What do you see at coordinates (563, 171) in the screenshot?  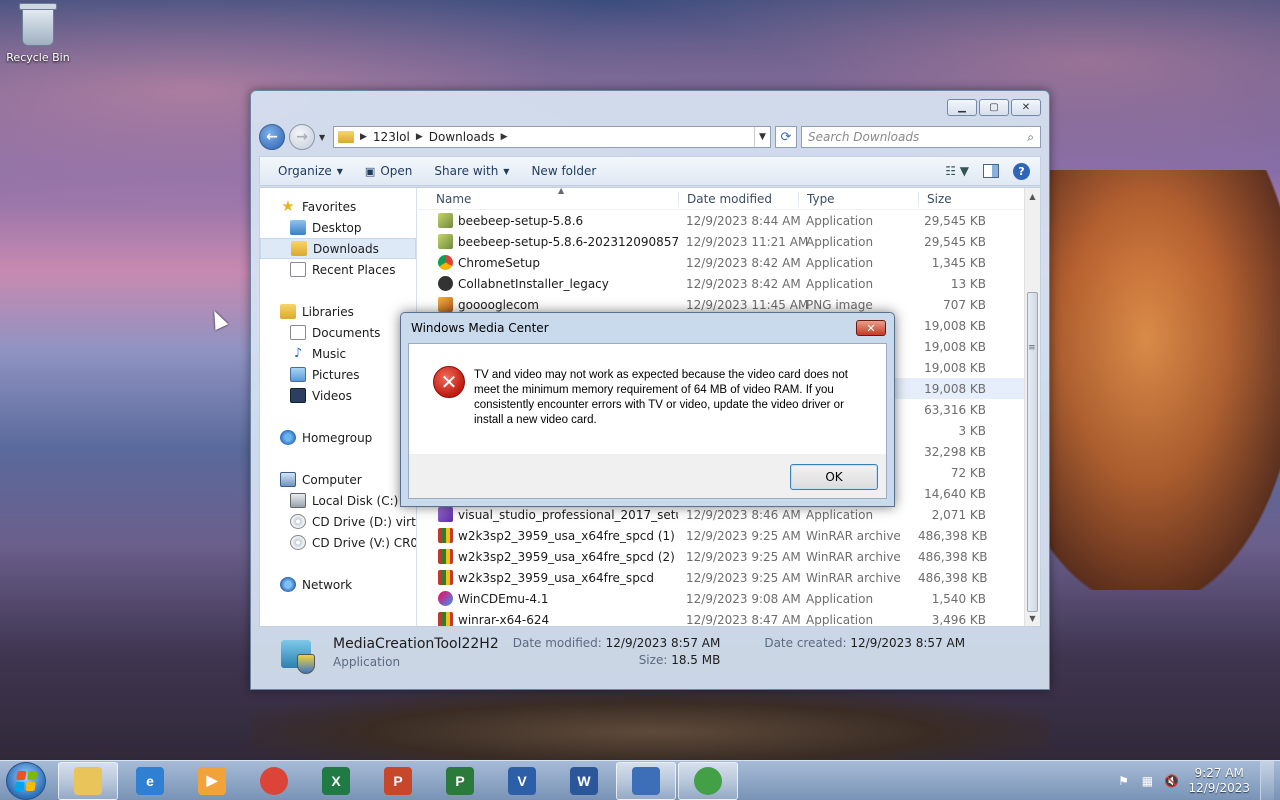 I see `new-folder-button: New folder` at bounding box center [563, 171].